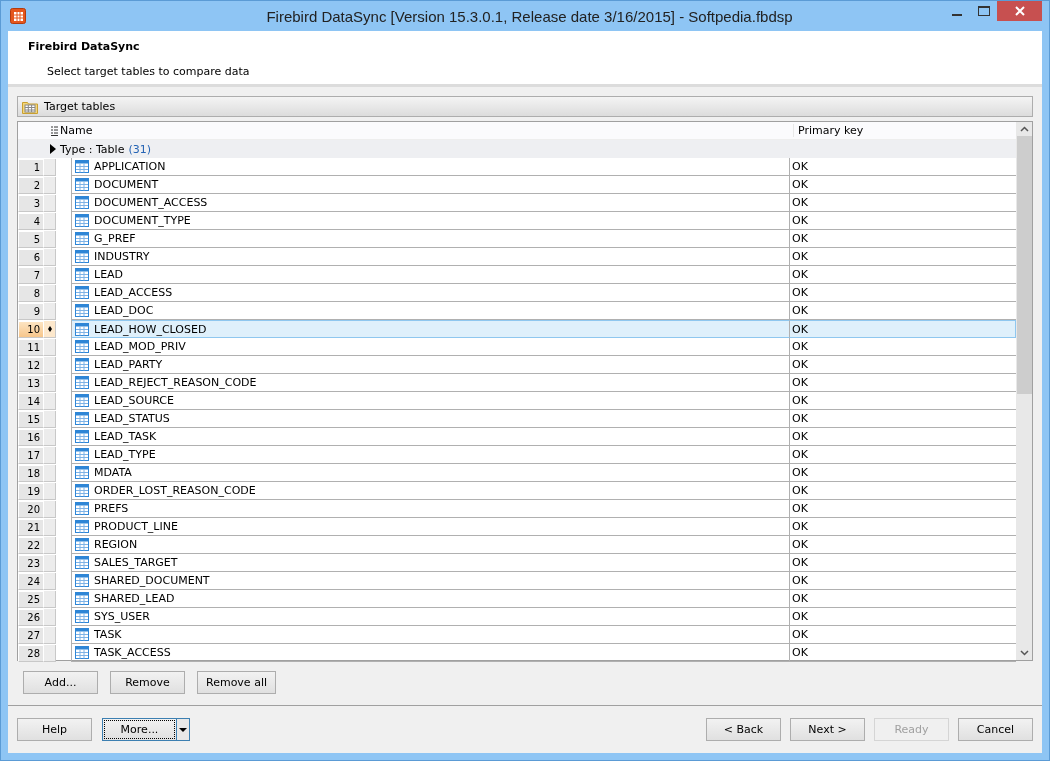 The width and height of the screenshot is (1050, 761). What do you see at coordinates (517, 275) in the screenshot?
I see `table-row: 7 LEAD OK` at bounding box center [517, 275].